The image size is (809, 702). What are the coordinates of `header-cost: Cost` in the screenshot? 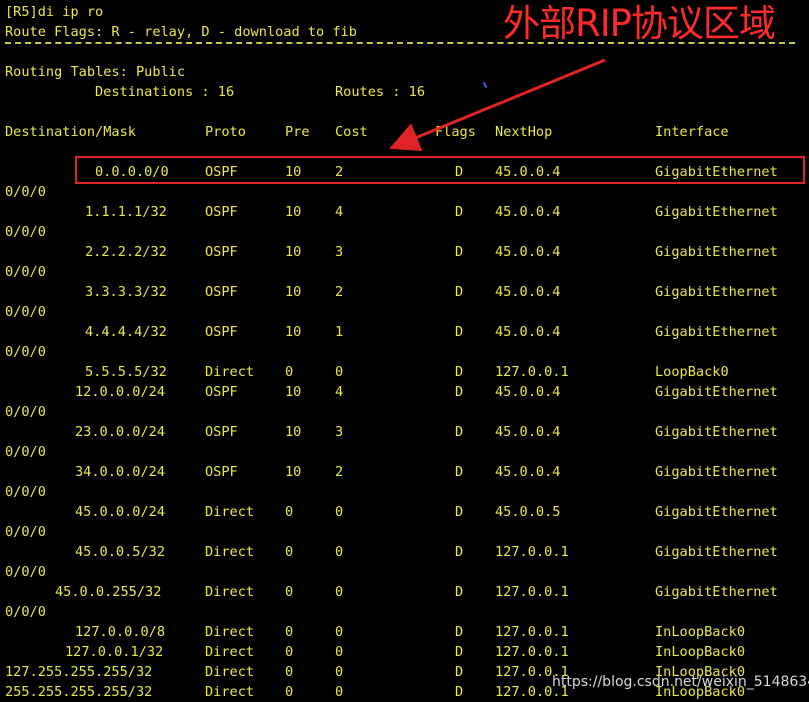 It's located at (351, 132).